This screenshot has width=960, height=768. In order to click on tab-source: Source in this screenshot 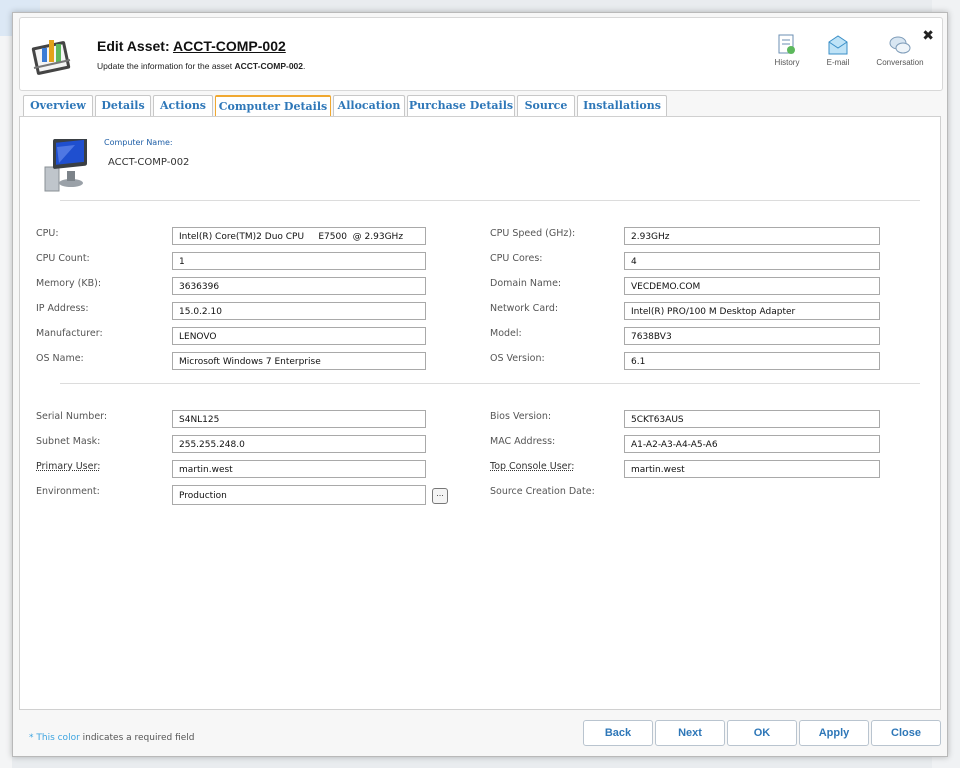, I will do `click(546, 105)`.